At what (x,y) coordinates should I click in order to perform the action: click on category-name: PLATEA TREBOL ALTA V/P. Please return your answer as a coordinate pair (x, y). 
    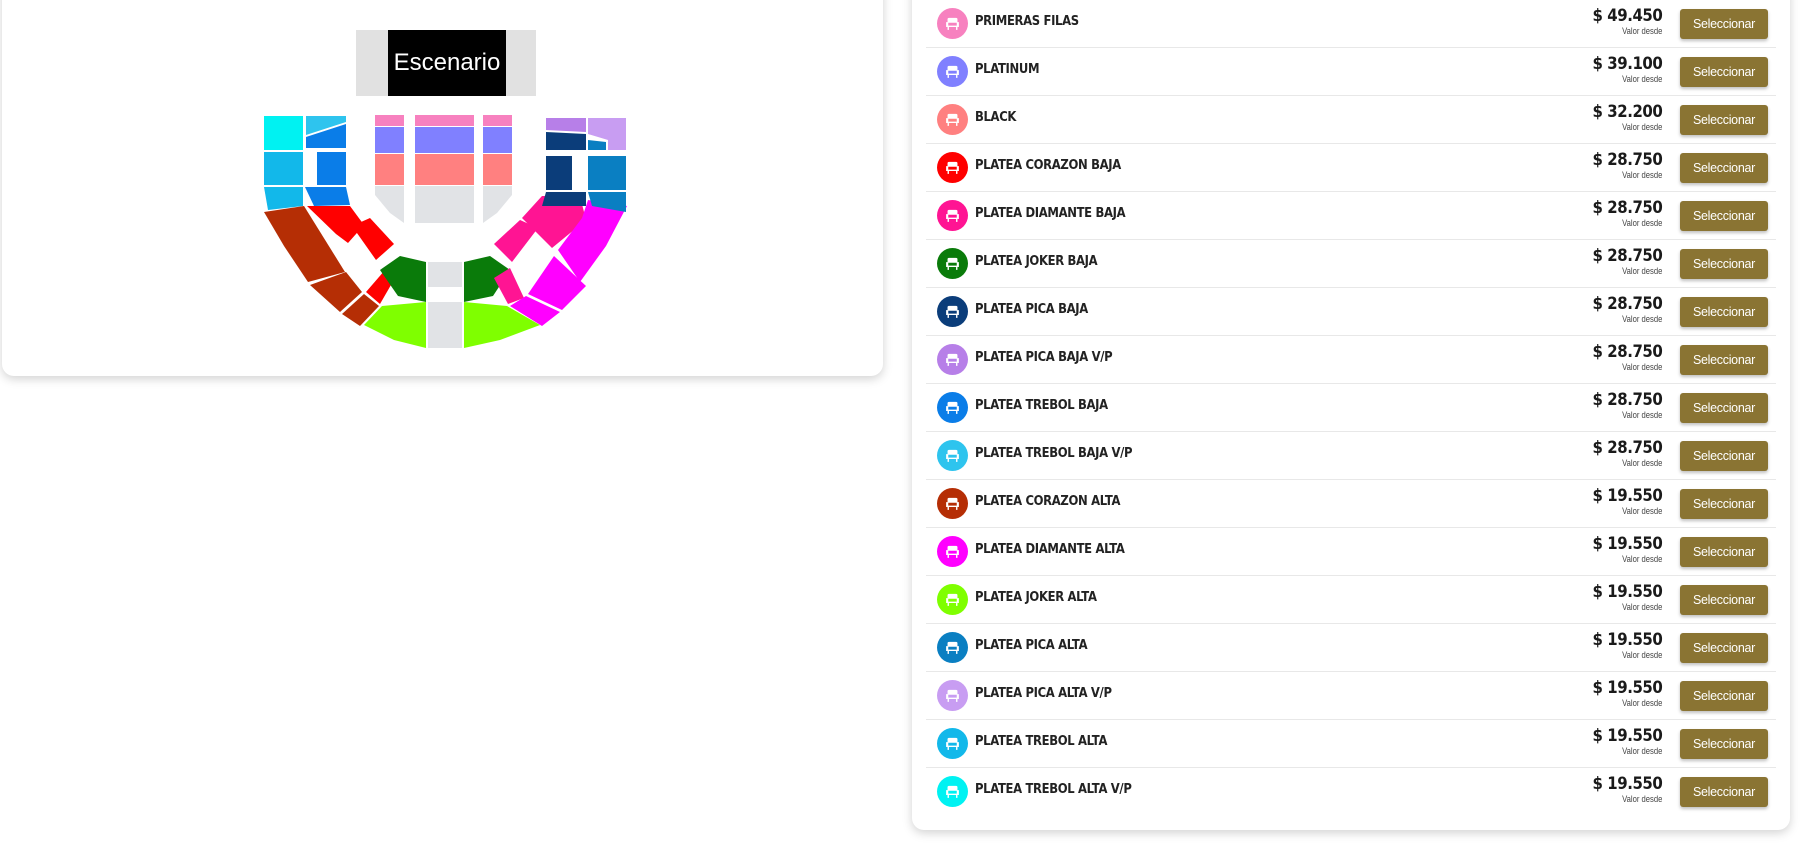
    Looking at the image, I should click on (1053, 789).